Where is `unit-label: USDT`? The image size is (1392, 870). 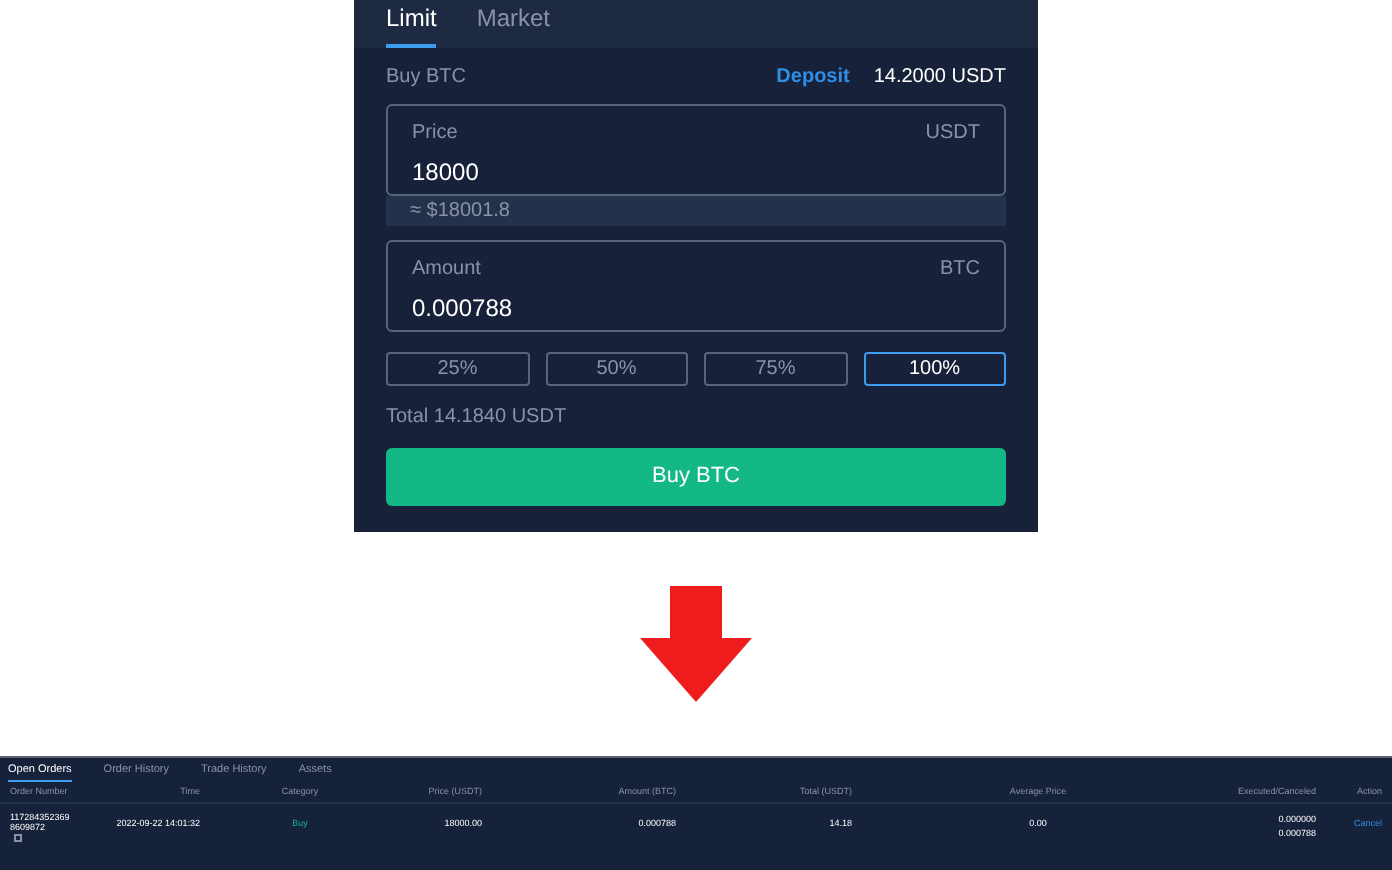 unit-label: USDT is located at coordinates (952, 134).